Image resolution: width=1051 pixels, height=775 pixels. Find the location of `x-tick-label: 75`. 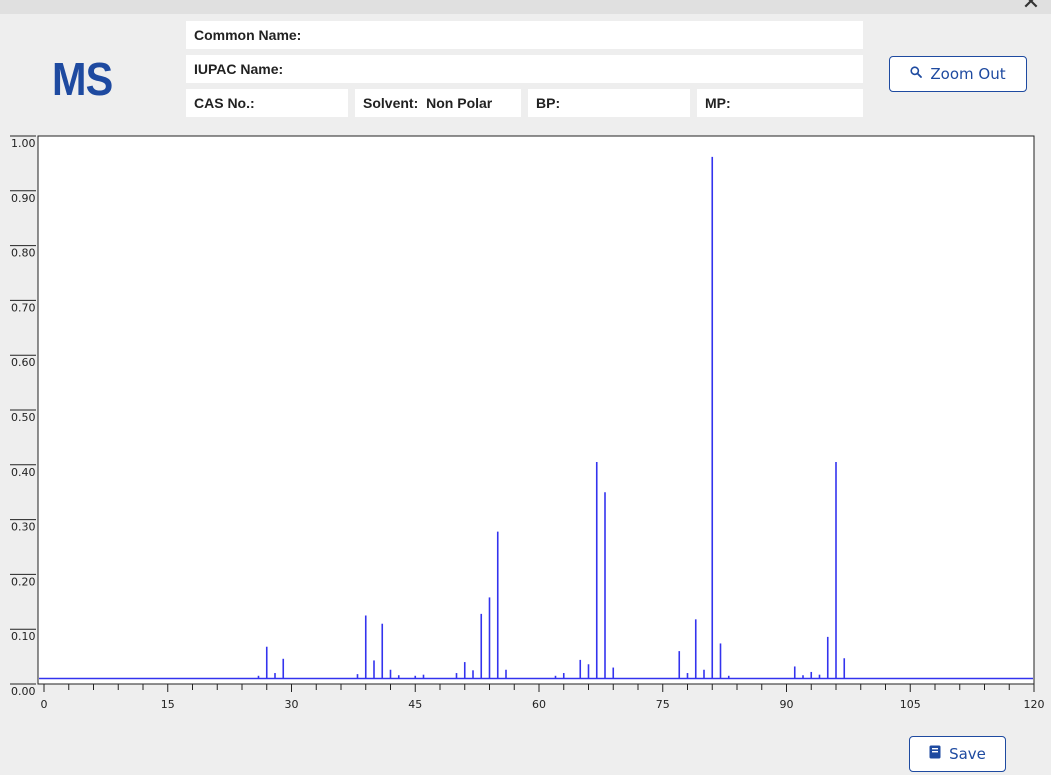

x-tick-label: 75 is located at coordinates (663, 704).